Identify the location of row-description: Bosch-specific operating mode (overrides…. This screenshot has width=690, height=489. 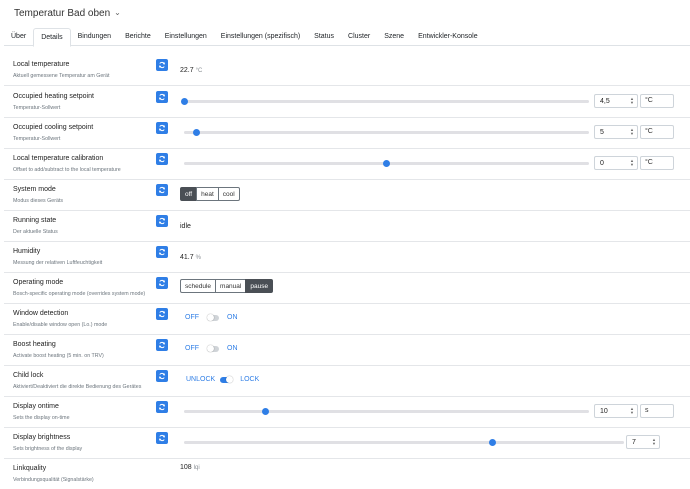
(79, 294).